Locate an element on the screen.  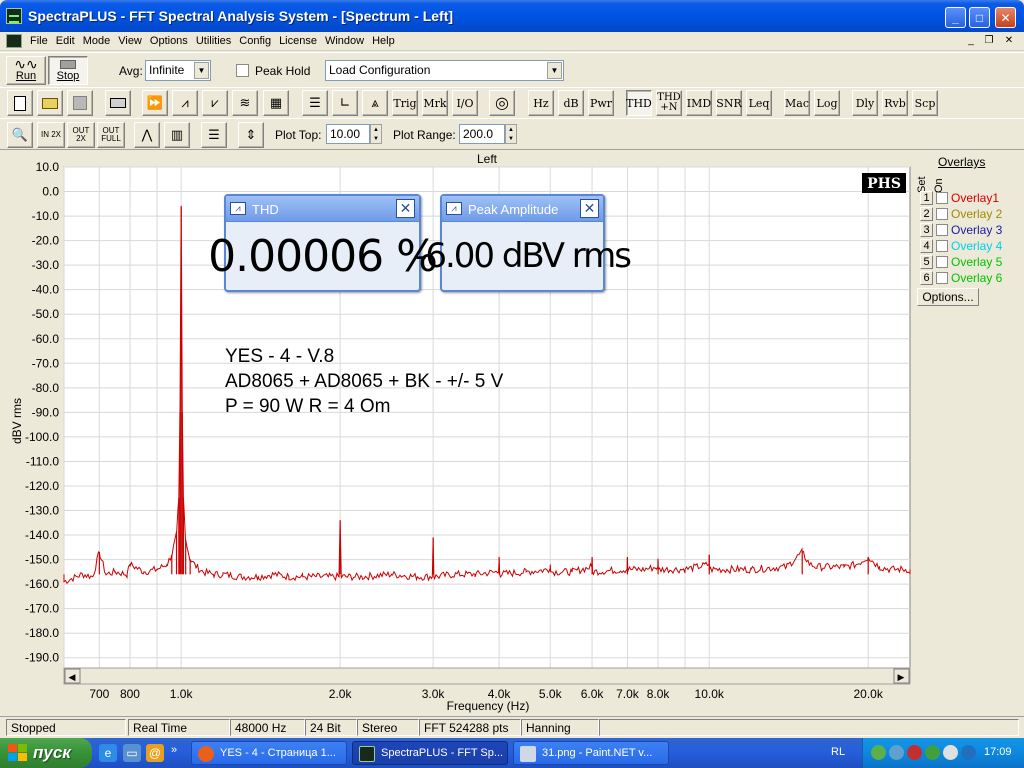
phase-button: ⩗ is located at coordinates (215, 103).